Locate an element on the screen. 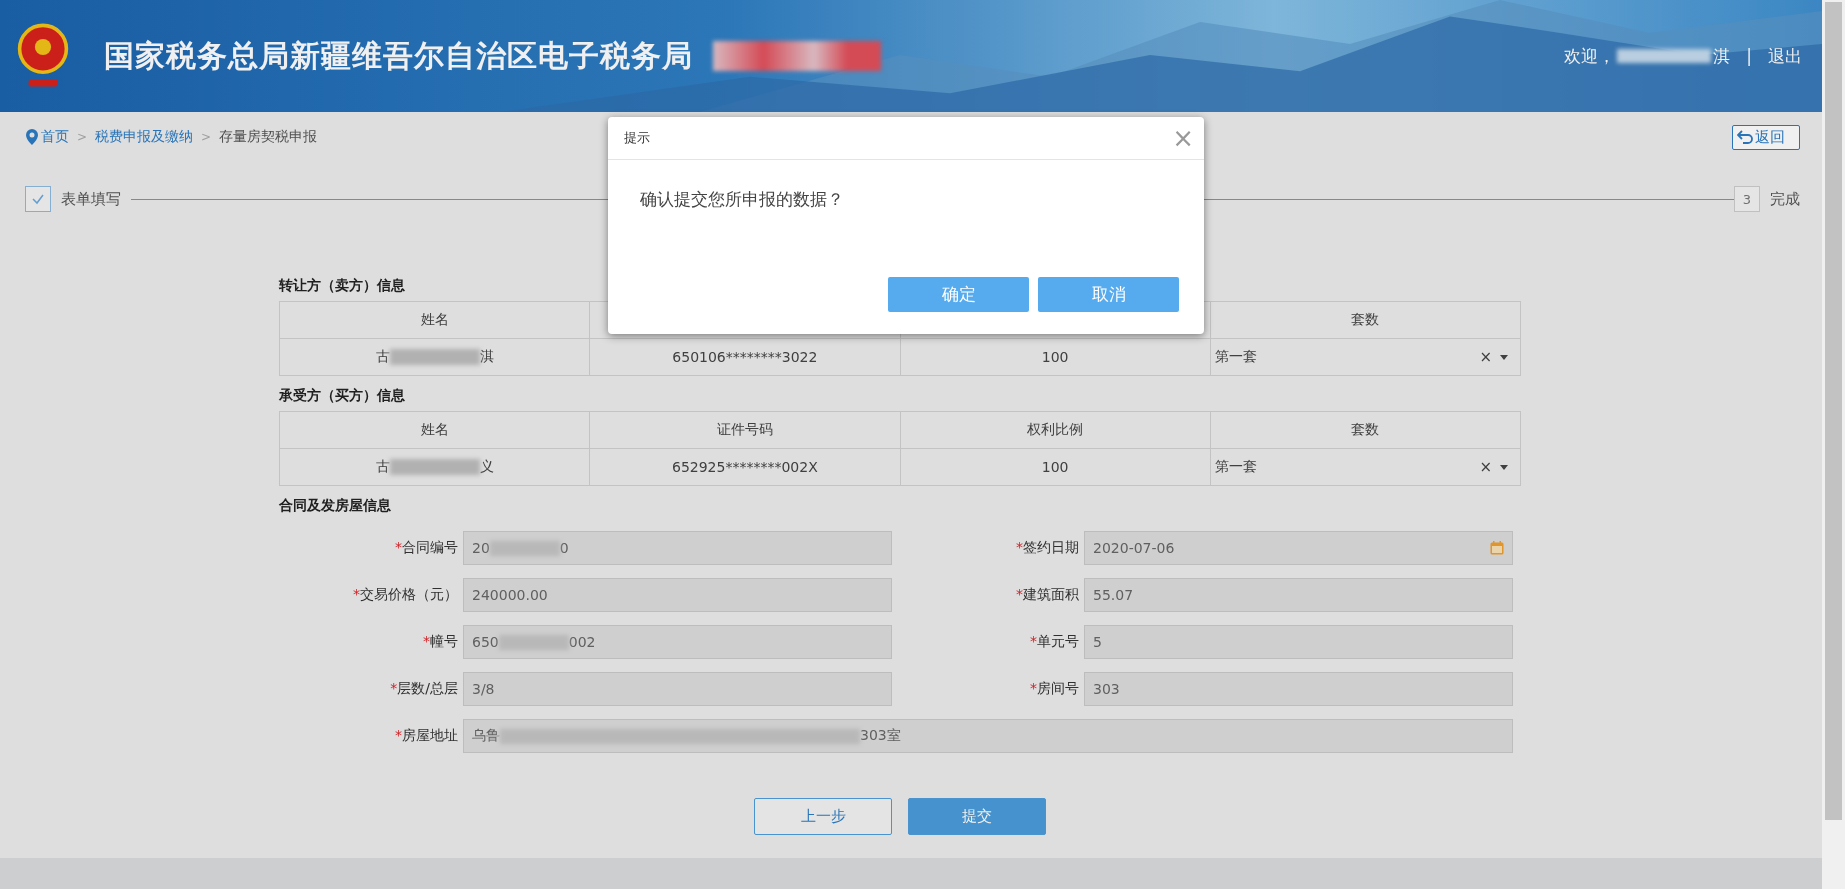 The height and width of the screenshot is (889, 1845). cancel-button: 取消 is located at coordinates (1108, 294).